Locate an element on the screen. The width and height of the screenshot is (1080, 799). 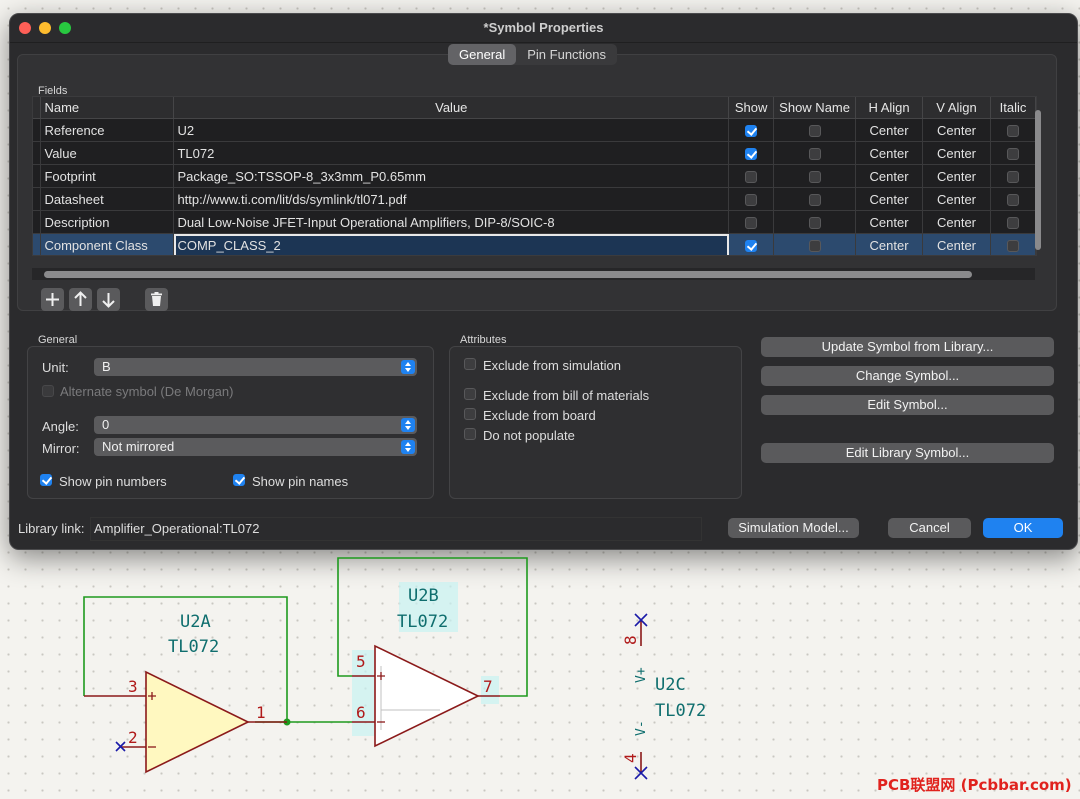
alternate-symbol-checkbox is located at coordinates (48, 391).